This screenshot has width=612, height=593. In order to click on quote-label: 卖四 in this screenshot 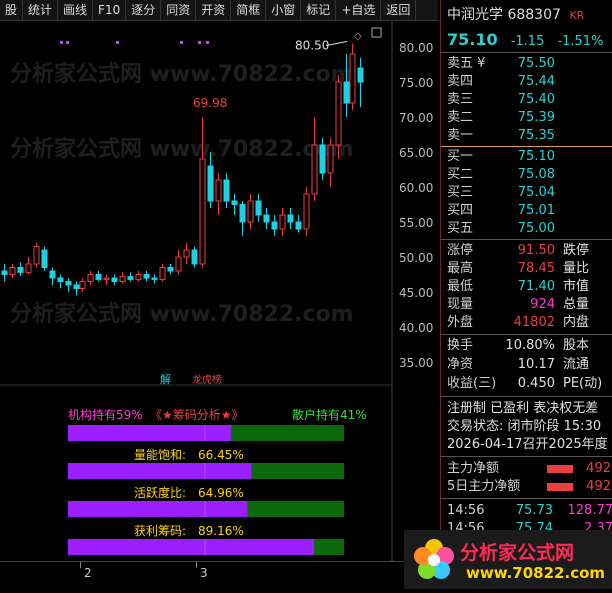, I will do `click(460, 81)`.